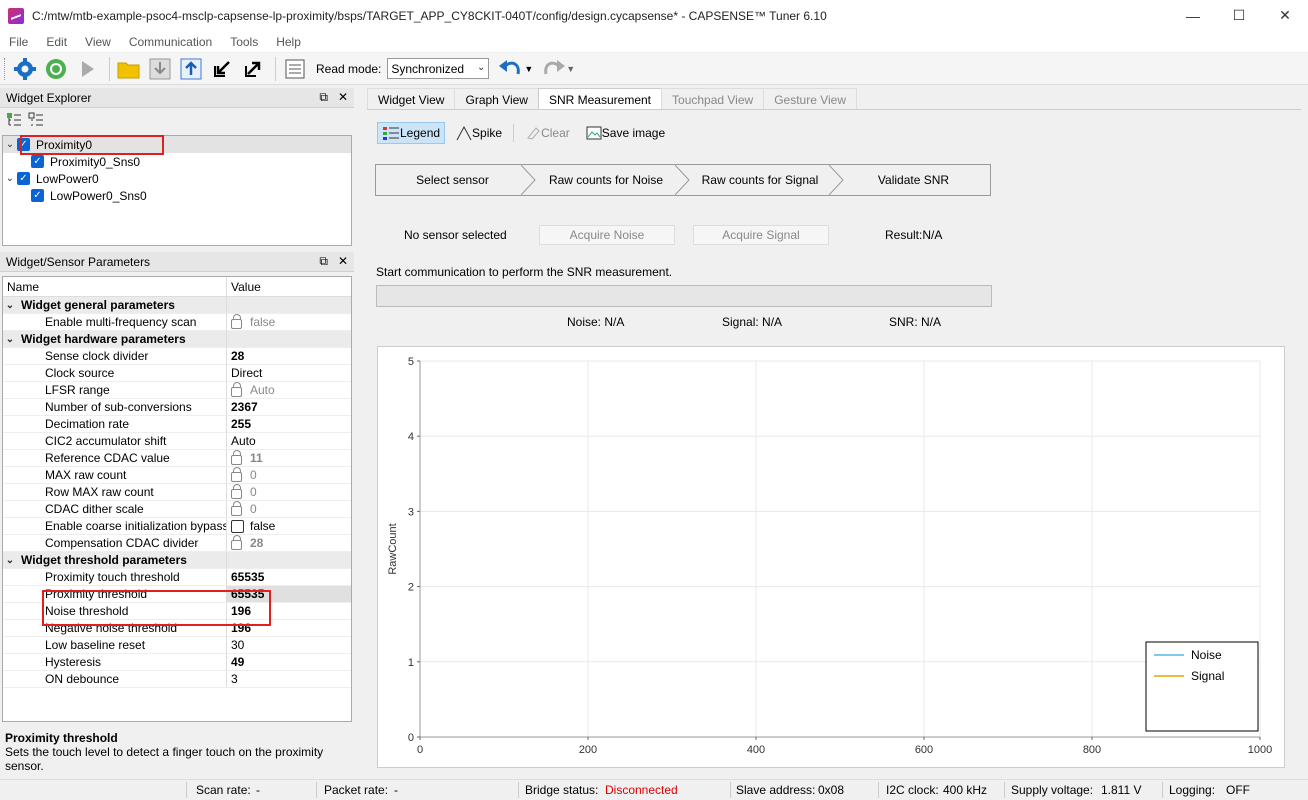  What do you see at coordinates (295, 69) in the screenshot?
I see `log-icon` at bounding box center [295, 69].